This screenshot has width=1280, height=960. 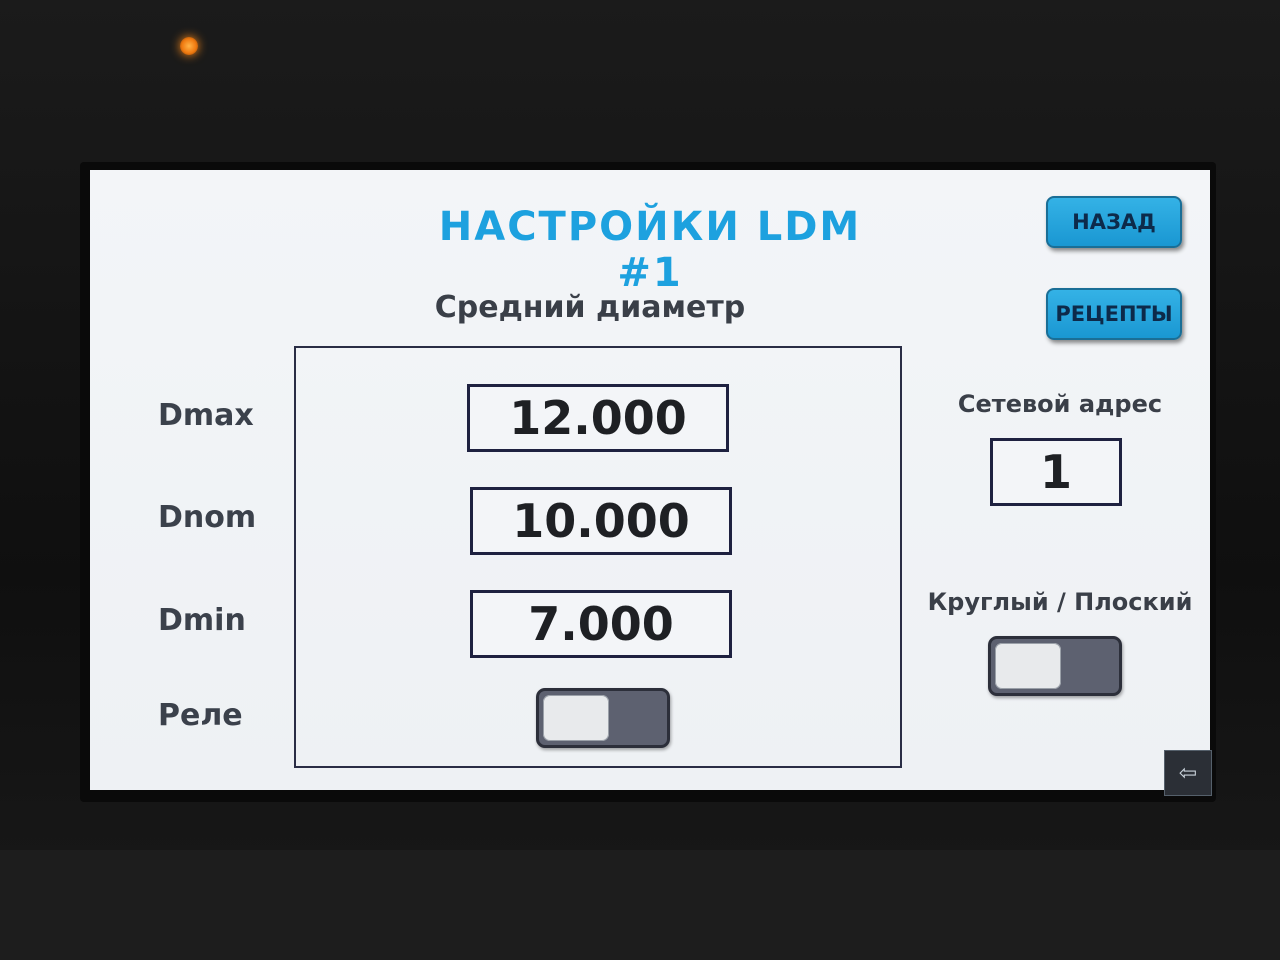 I want to click on recipes-button: РЕЦЕПТЫ, so click(x=1114, y=314).